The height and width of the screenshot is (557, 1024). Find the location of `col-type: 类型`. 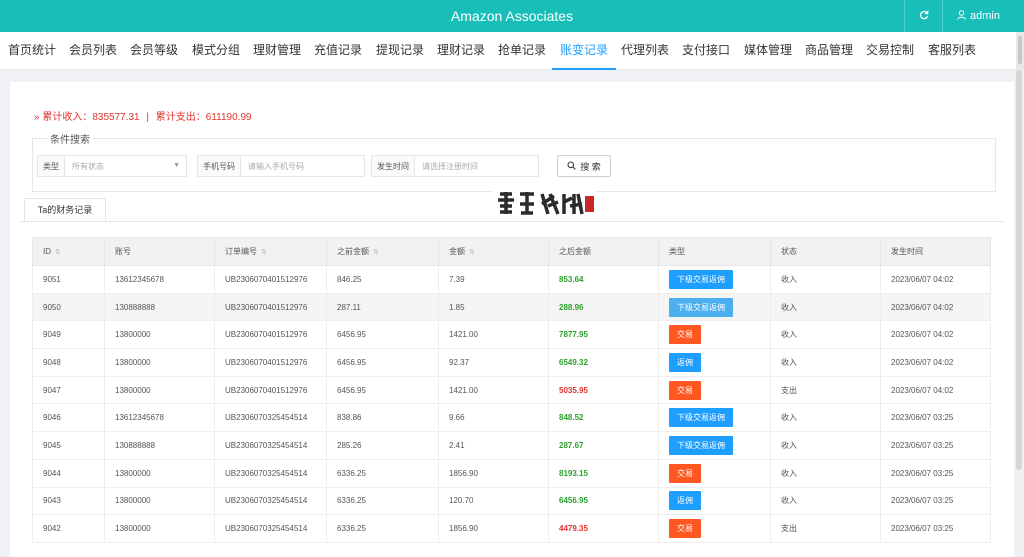

col-type: 类型 is located at coordinates (714, 251).